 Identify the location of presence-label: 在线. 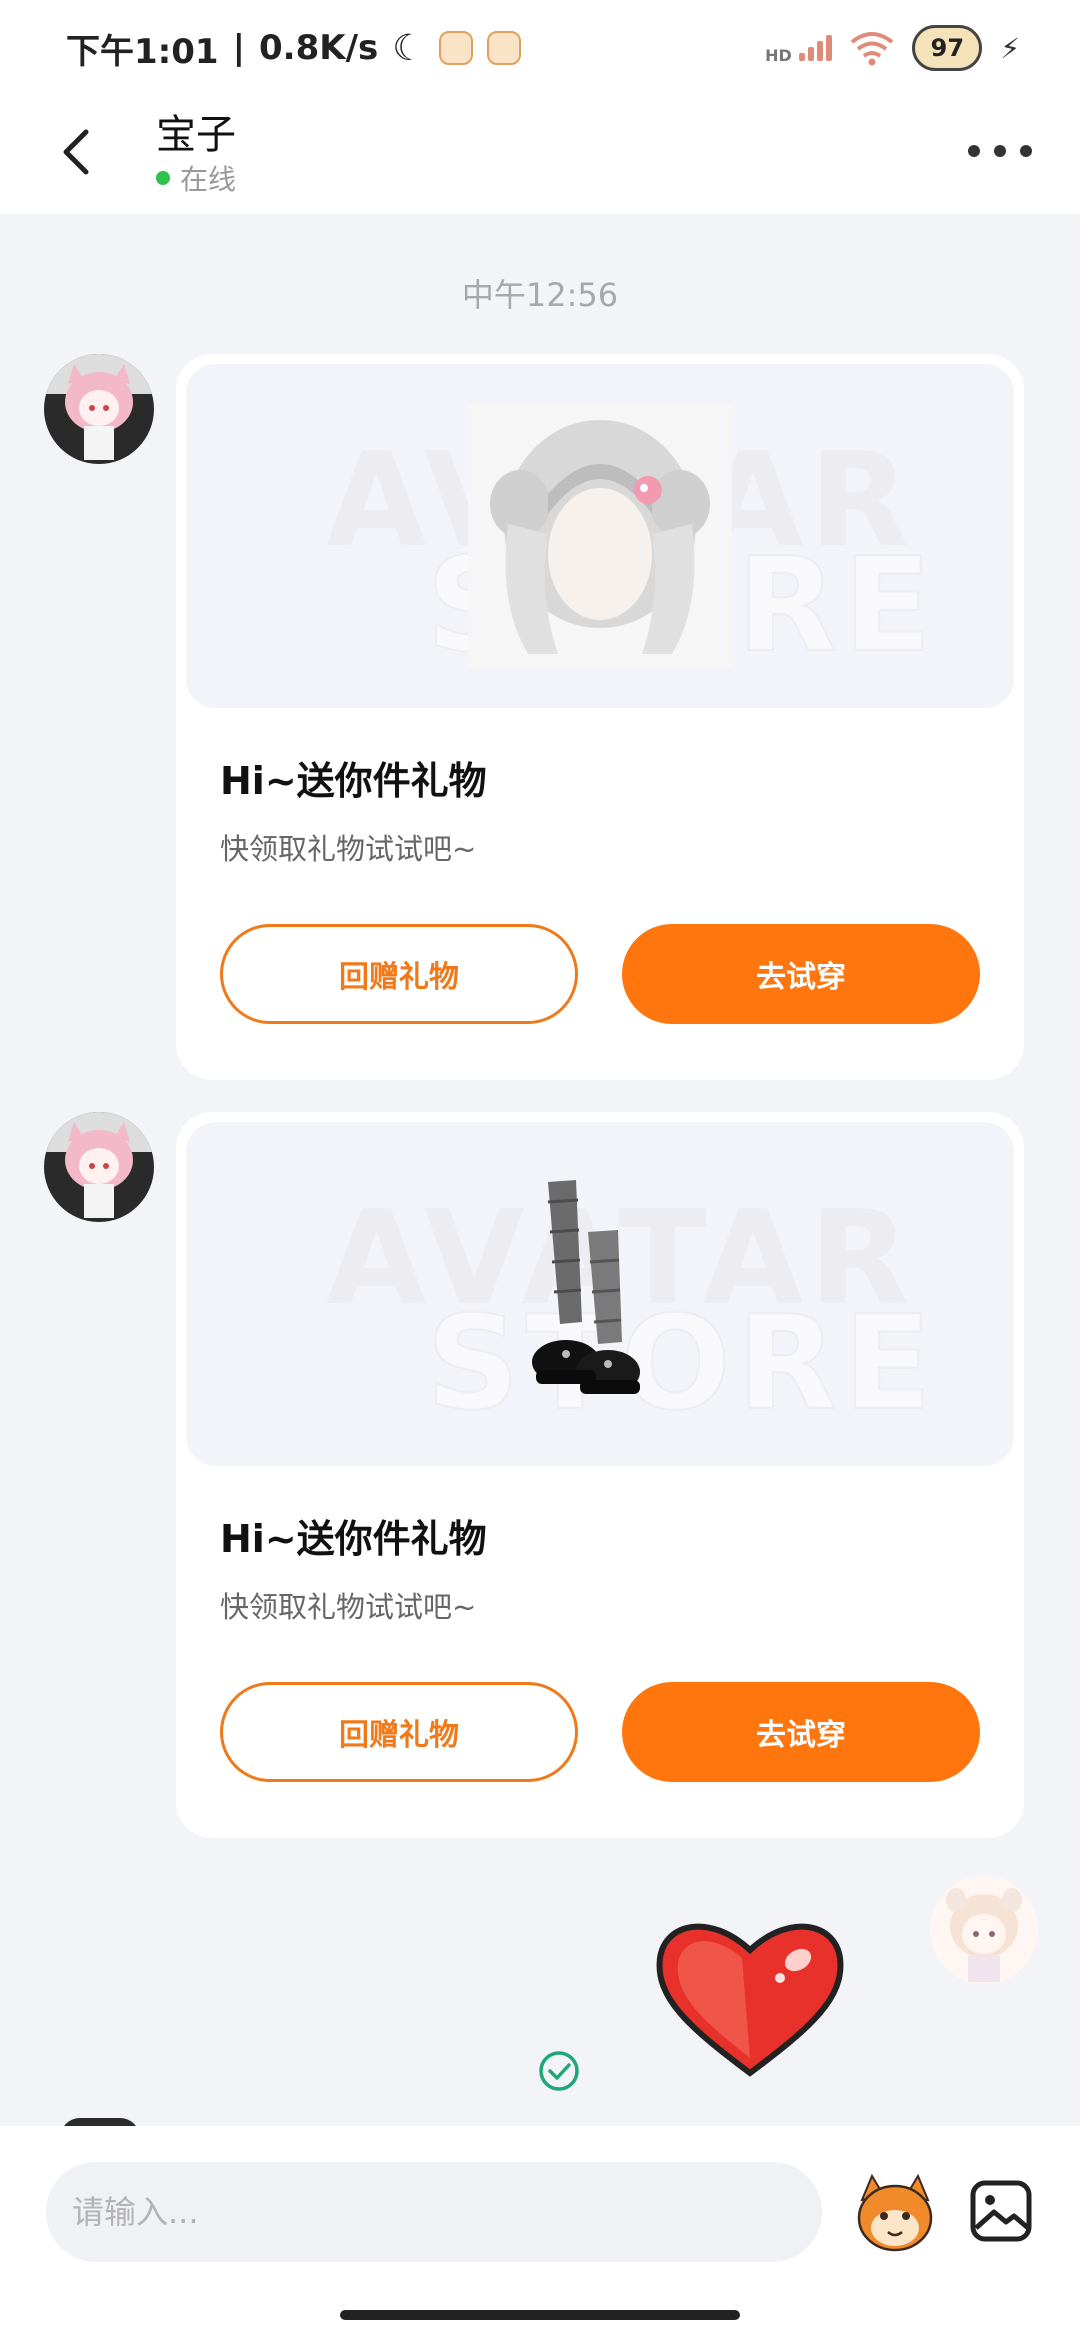
(208, 179).